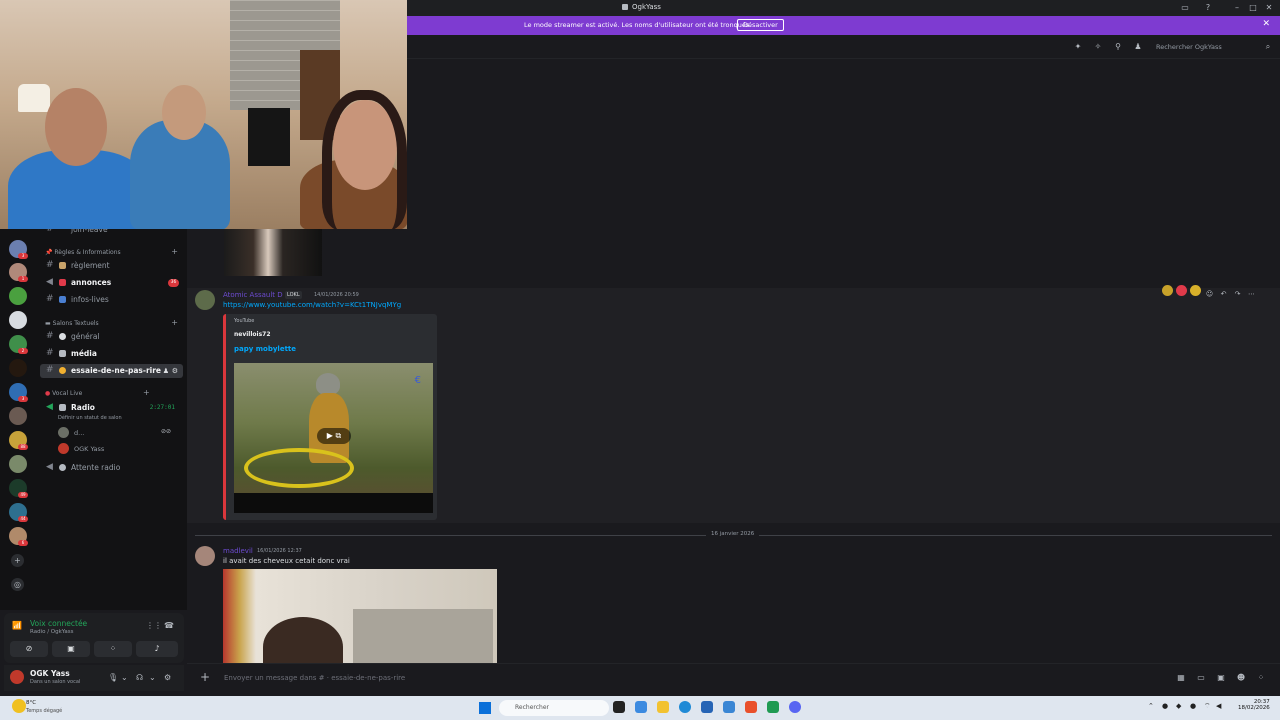  What do you see at coordinates (1078, 47) in the screenshot?
I see `threads-icon: ✦` at bounding box center [1078, 47].